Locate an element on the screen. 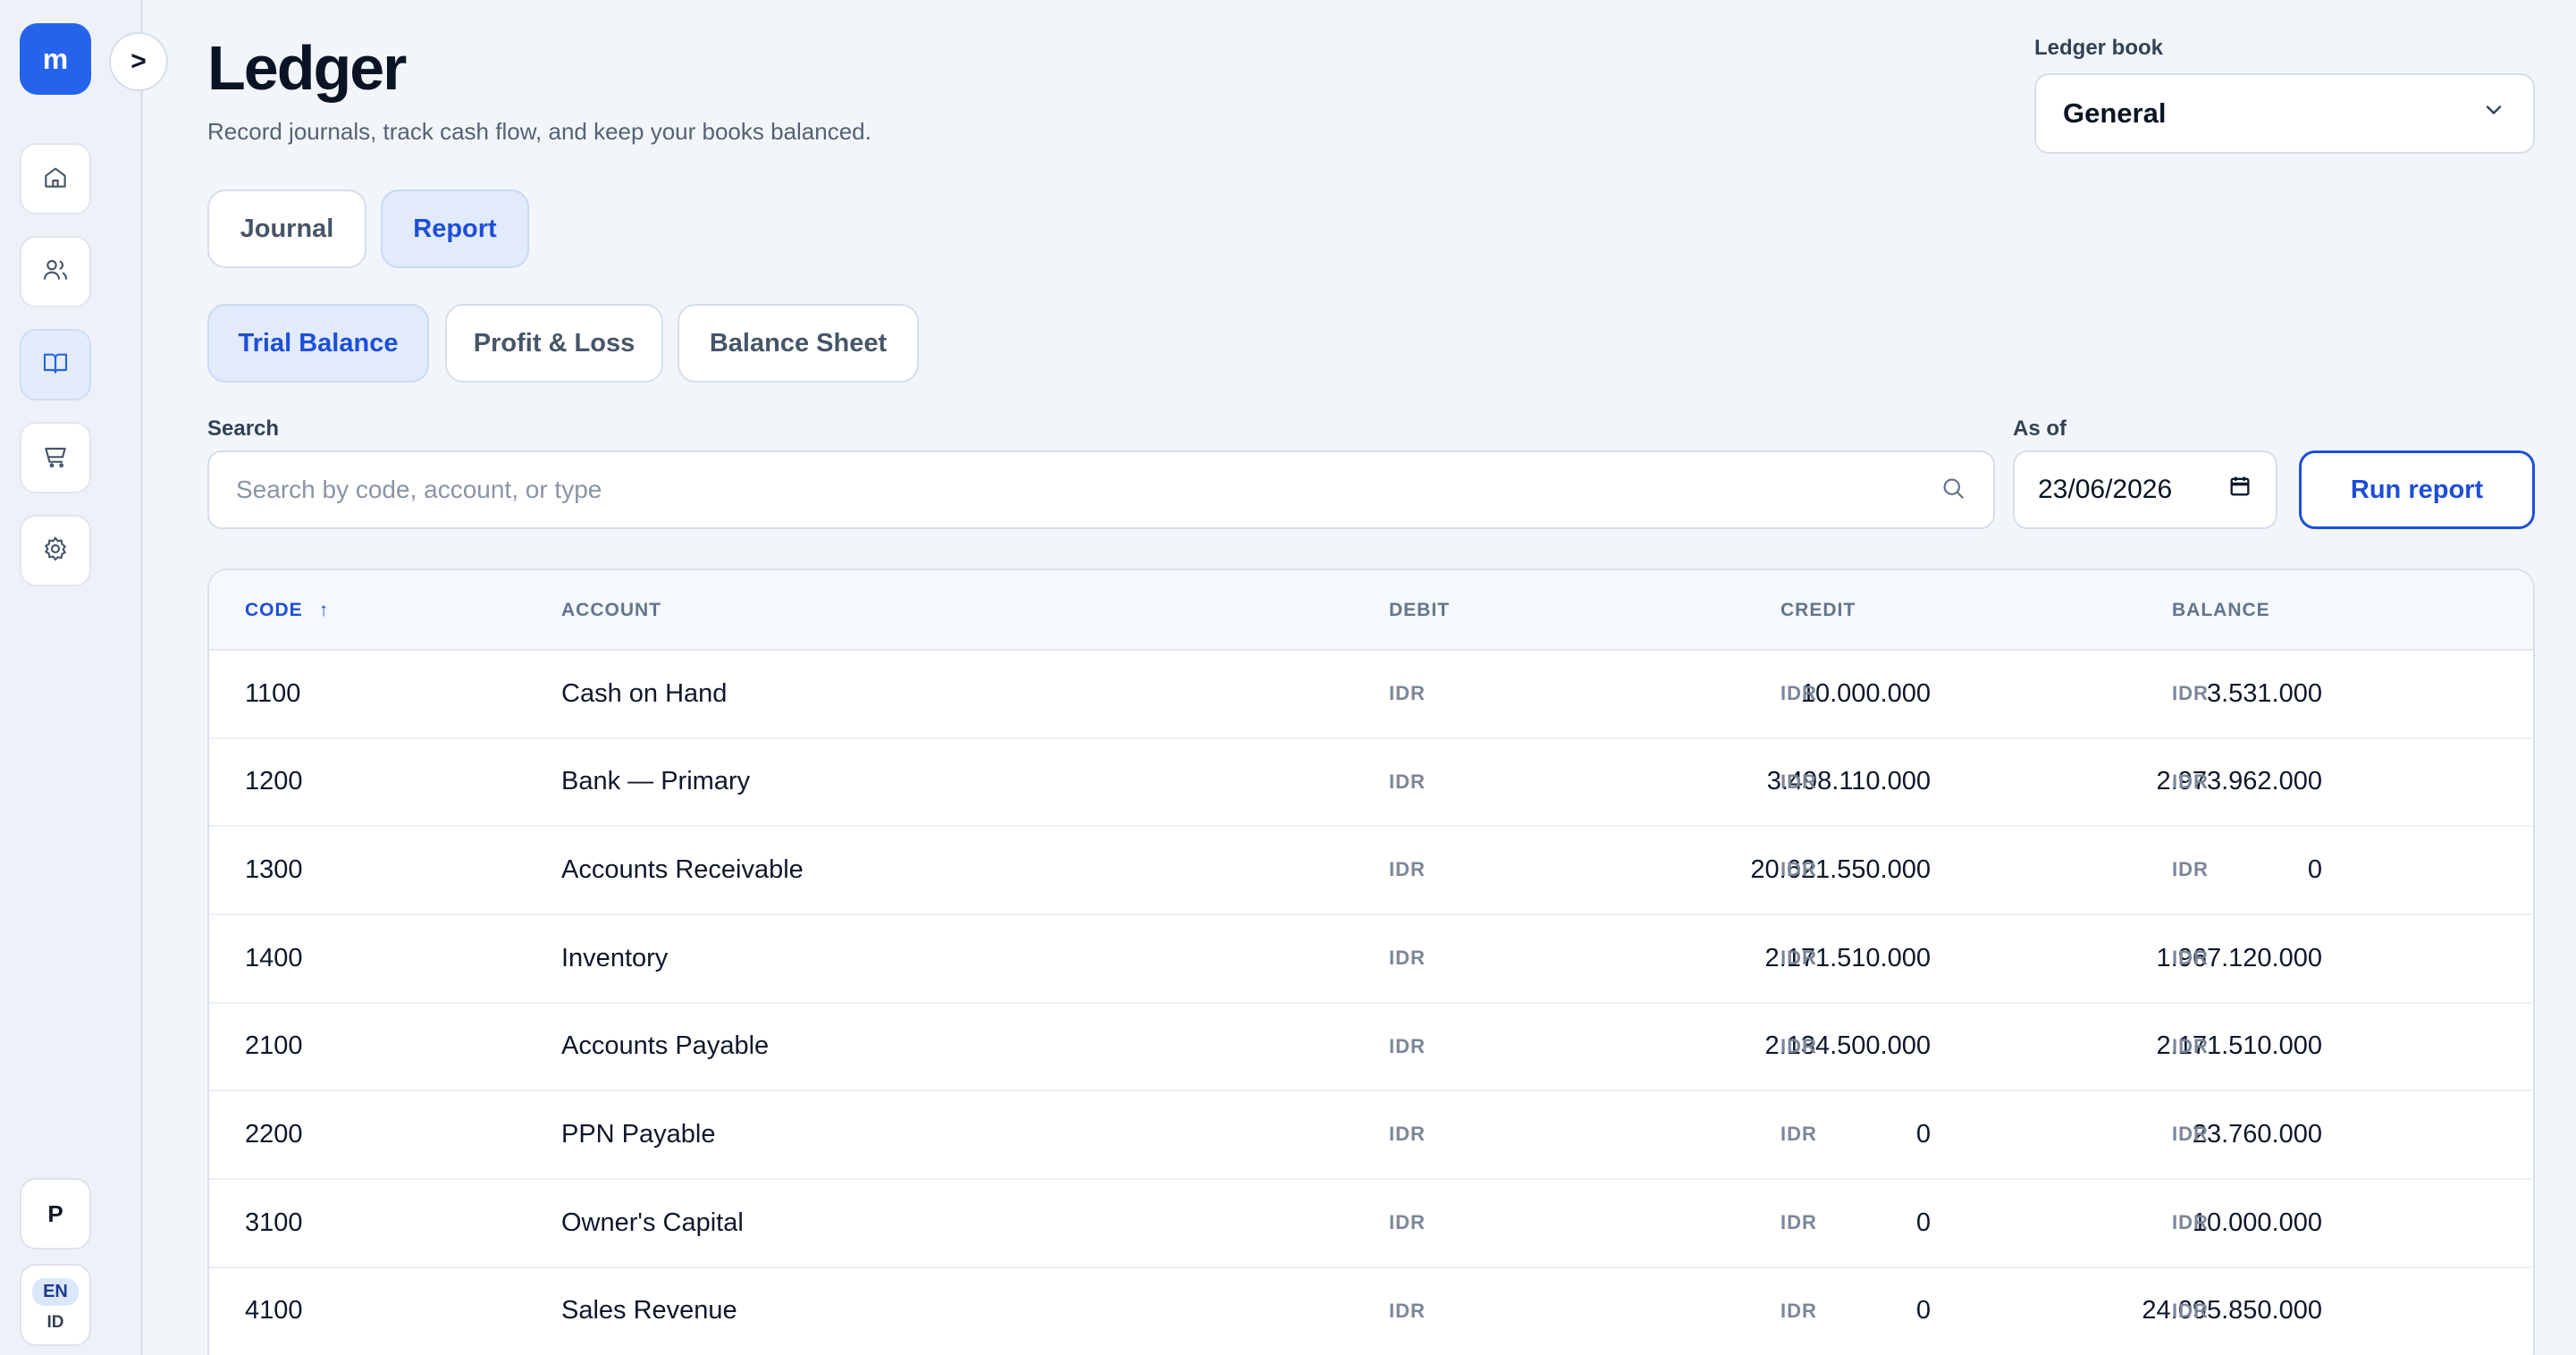 The image size is (2576, 1355). cell-account: Owner's Capital is located at coordinates (653, 1222).